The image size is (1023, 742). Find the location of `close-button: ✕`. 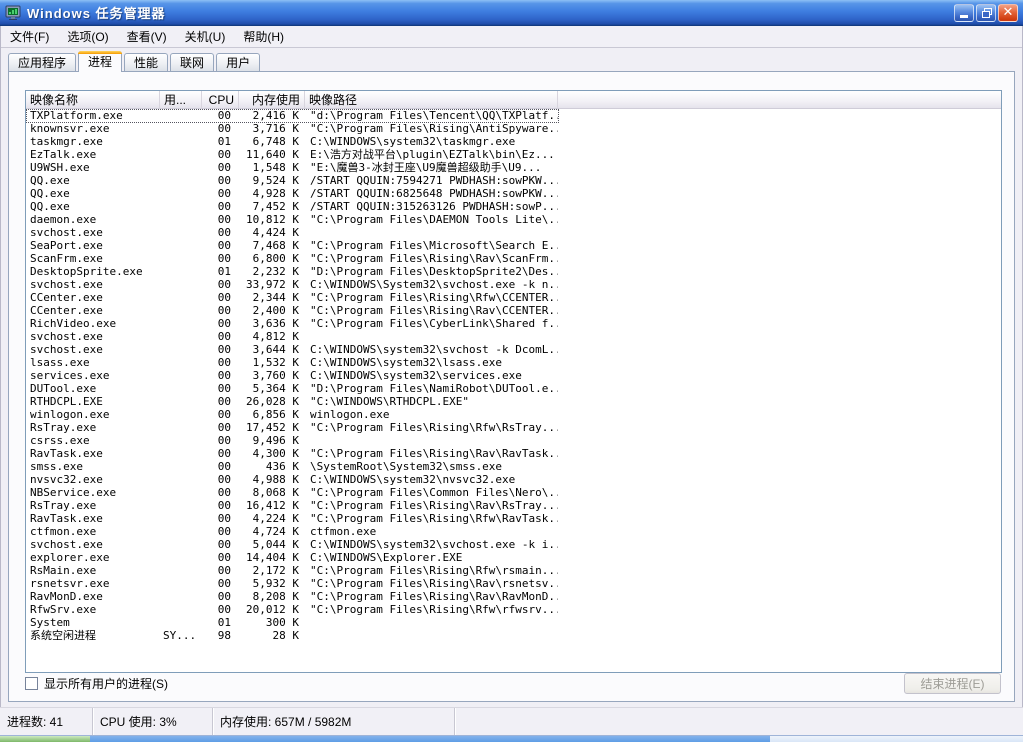

close-button: ✕ is located at coordinates (1008, 12).